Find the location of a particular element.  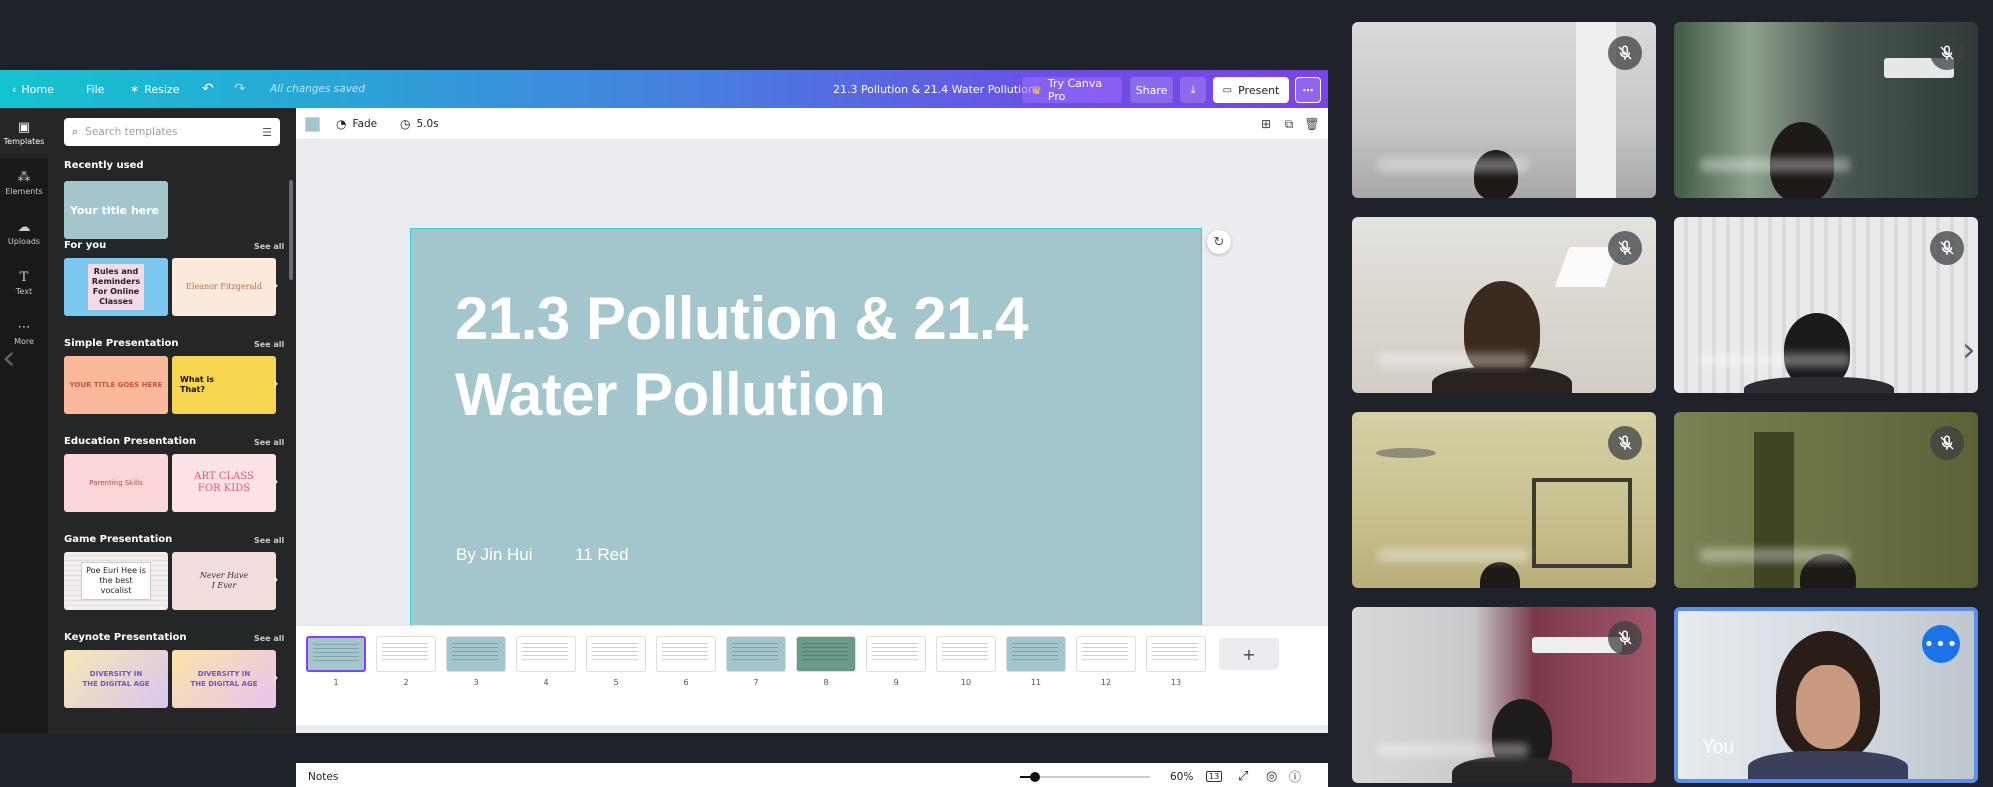

file-menu: File is located at coordinates (95, 89).